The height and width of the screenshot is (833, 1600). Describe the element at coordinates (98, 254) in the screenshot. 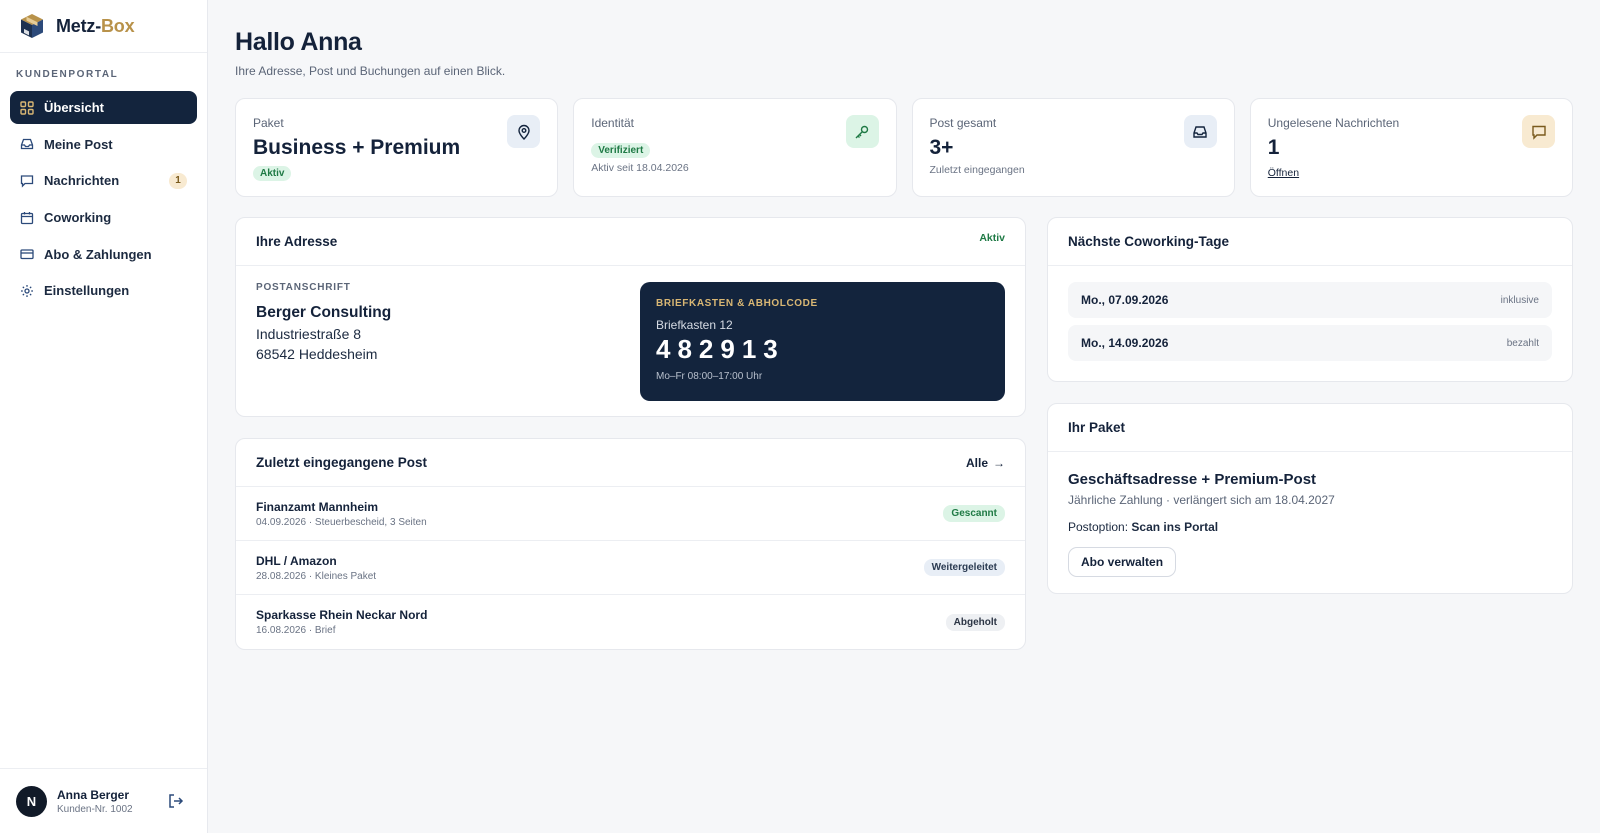

I see `sidebar-item-label: Abo & Zahlungen` at that location.